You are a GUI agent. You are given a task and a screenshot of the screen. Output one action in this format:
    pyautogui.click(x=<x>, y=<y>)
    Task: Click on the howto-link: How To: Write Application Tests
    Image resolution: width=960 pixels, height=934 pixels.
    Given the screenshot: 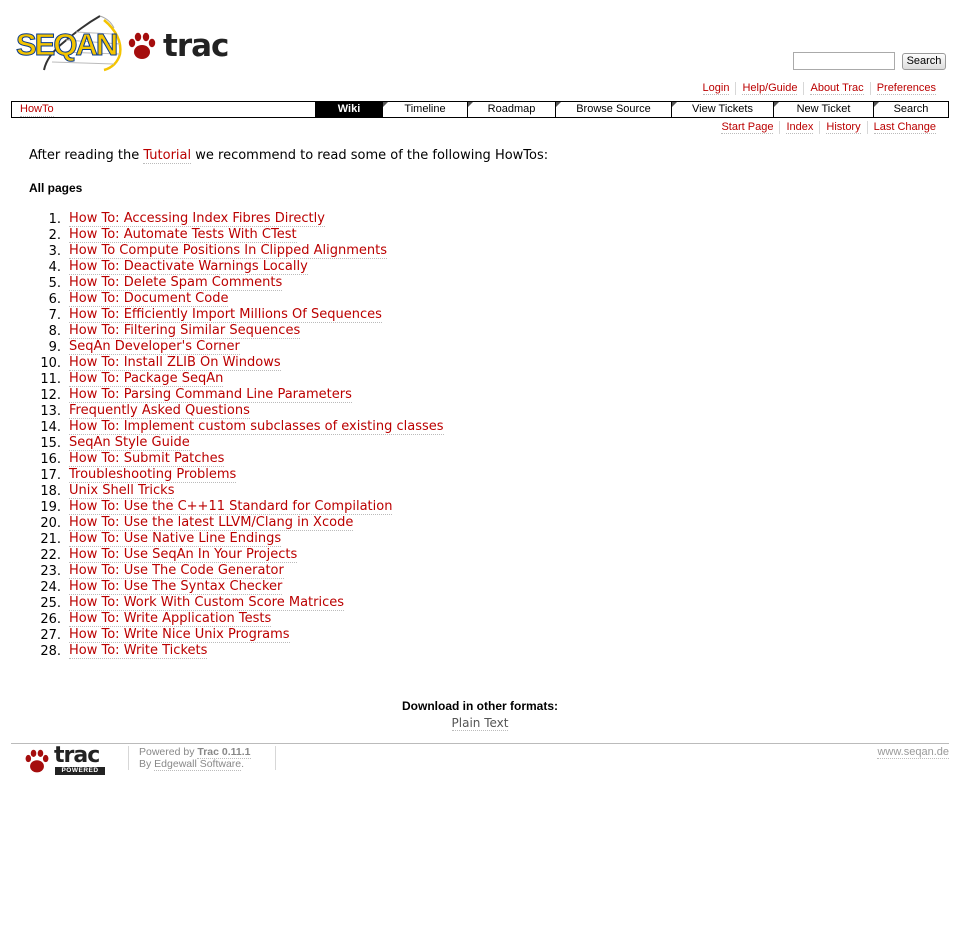 What is the action you would take?
    pyautogui.click(x=170, y=619)
    